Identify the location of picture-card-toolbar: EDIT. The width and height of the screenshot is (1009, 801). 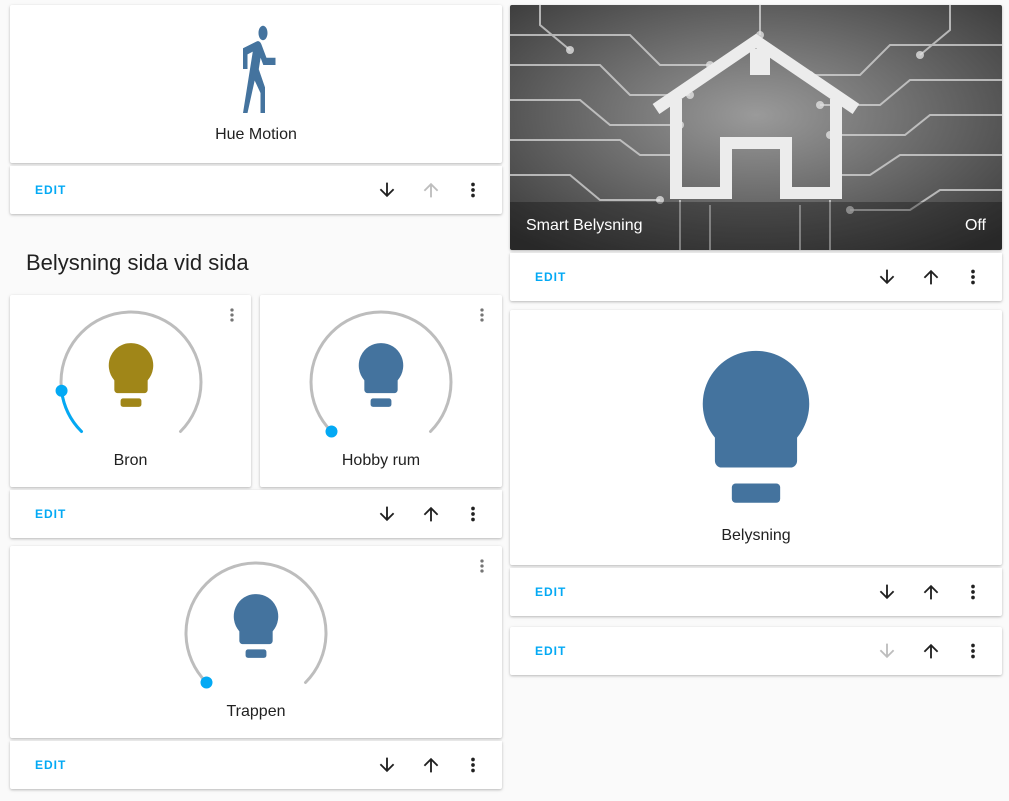
(756, 277).